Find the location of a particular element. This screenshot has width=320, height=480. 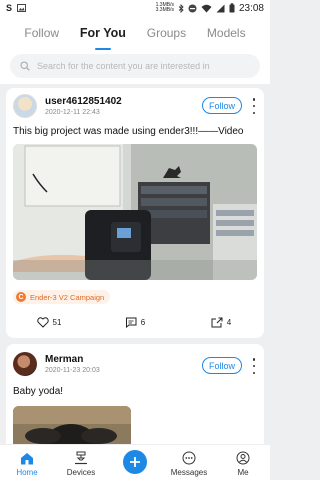

post-date: 2020-11-23 20:03 is located at coordinates (72, 370).